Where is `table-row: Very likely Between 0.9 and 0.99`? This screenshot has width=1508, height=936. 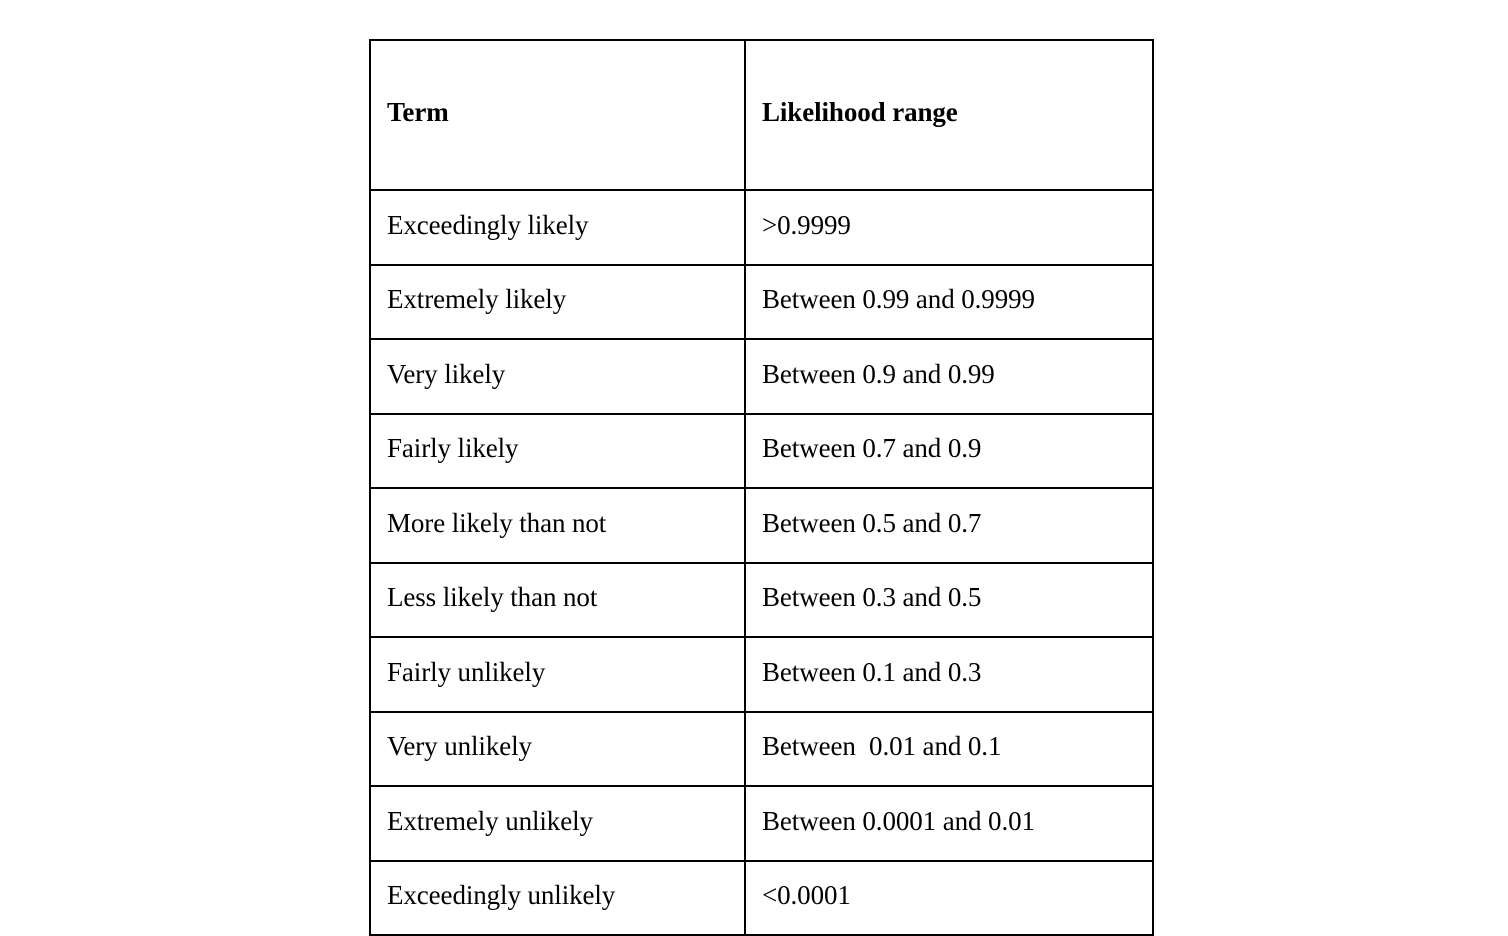
table-row: Very likely Between 0.9 and 0.99 is located at coordinates (761, 376).